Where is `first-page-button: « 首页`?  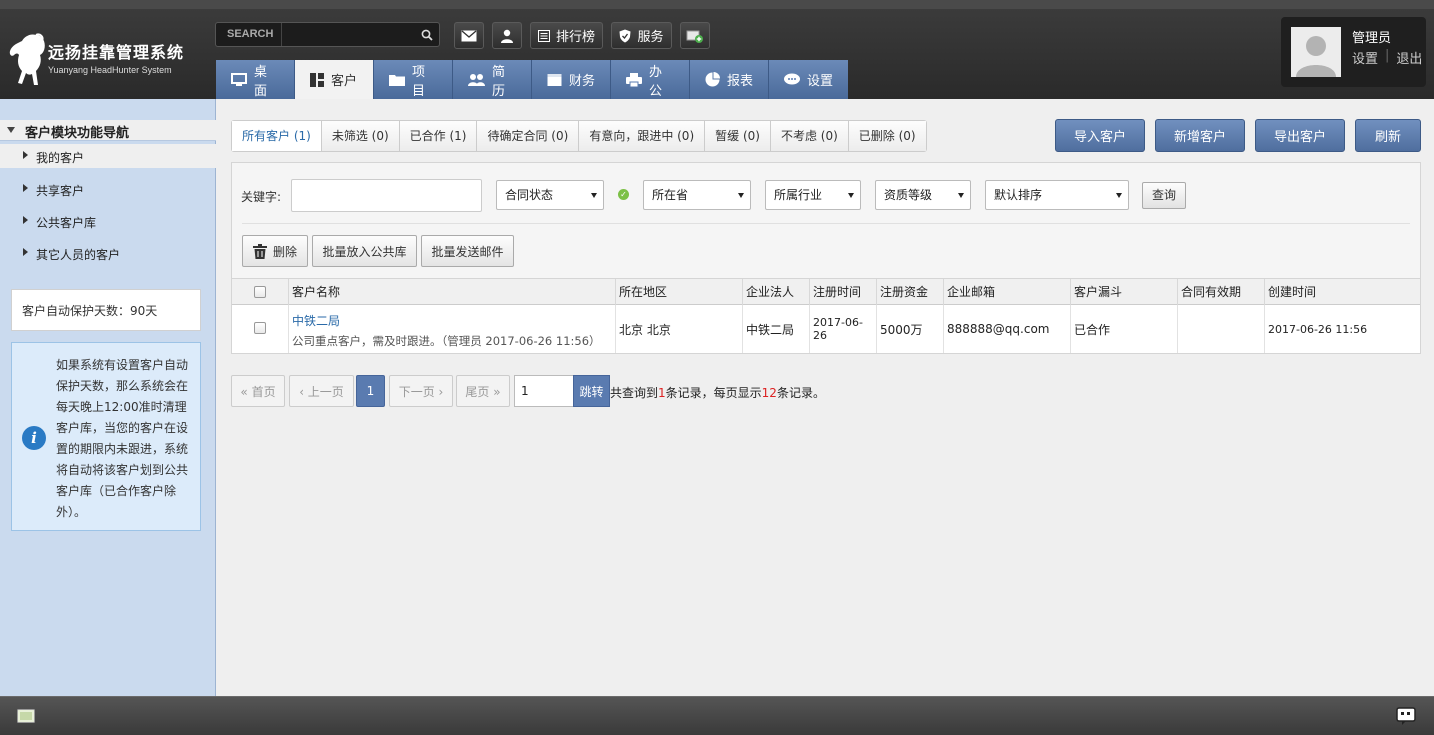
first-page-button: « 首页 is located at coordinates (258, 391).